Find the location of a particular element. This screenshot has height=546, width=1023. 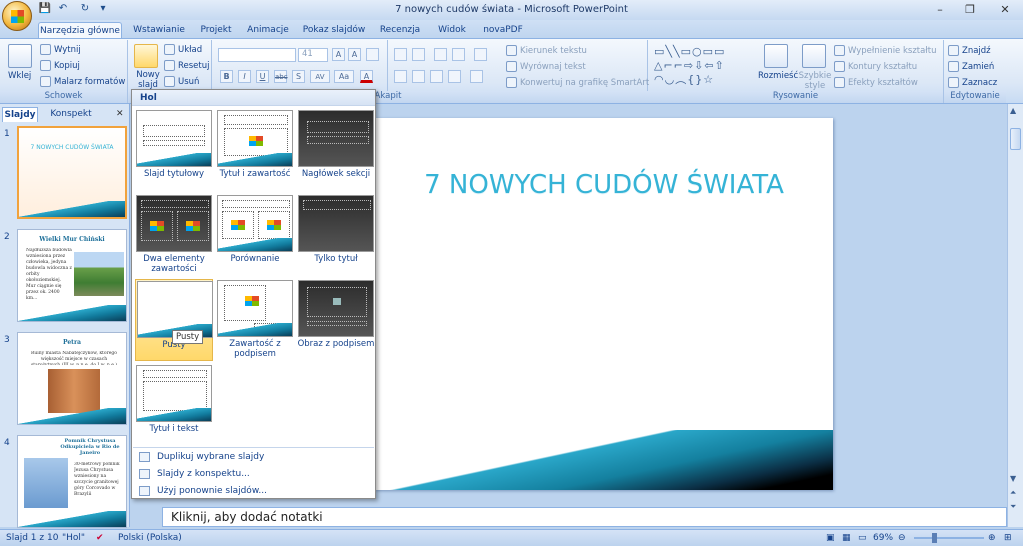

clear-format-button is located at coordinates (372, 54).